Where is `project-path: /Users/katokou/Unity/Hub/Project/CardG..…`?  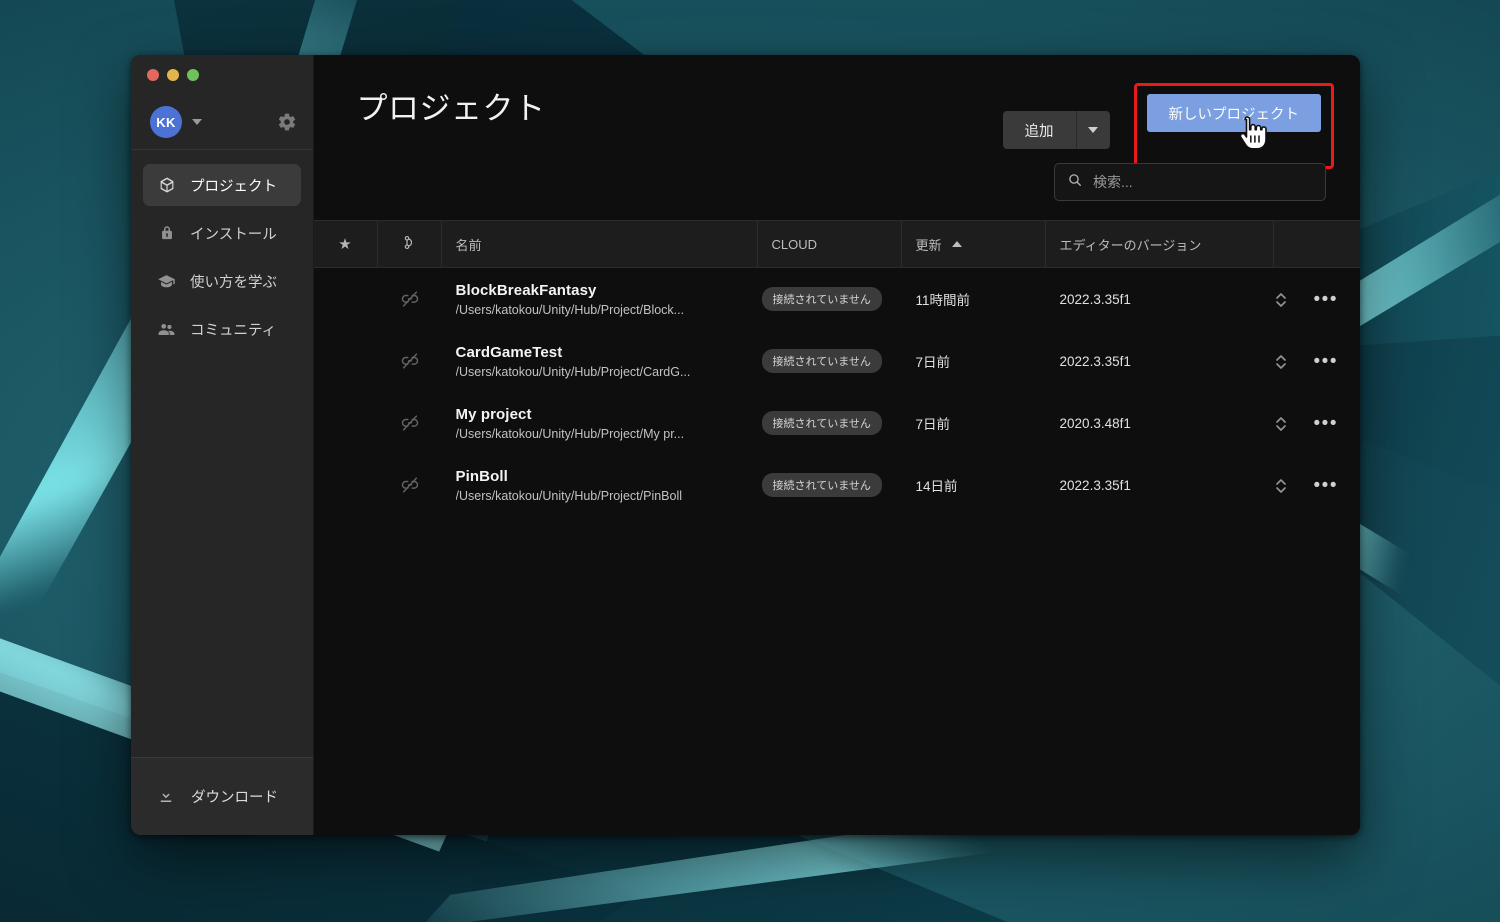 project-path: /Users/katokou/Unity/Hub/Project/CardG..… is located at coordinates (573, 371).